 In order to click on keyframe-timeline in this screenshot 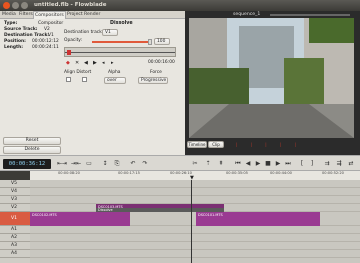, I will do `click(120, 52)`.